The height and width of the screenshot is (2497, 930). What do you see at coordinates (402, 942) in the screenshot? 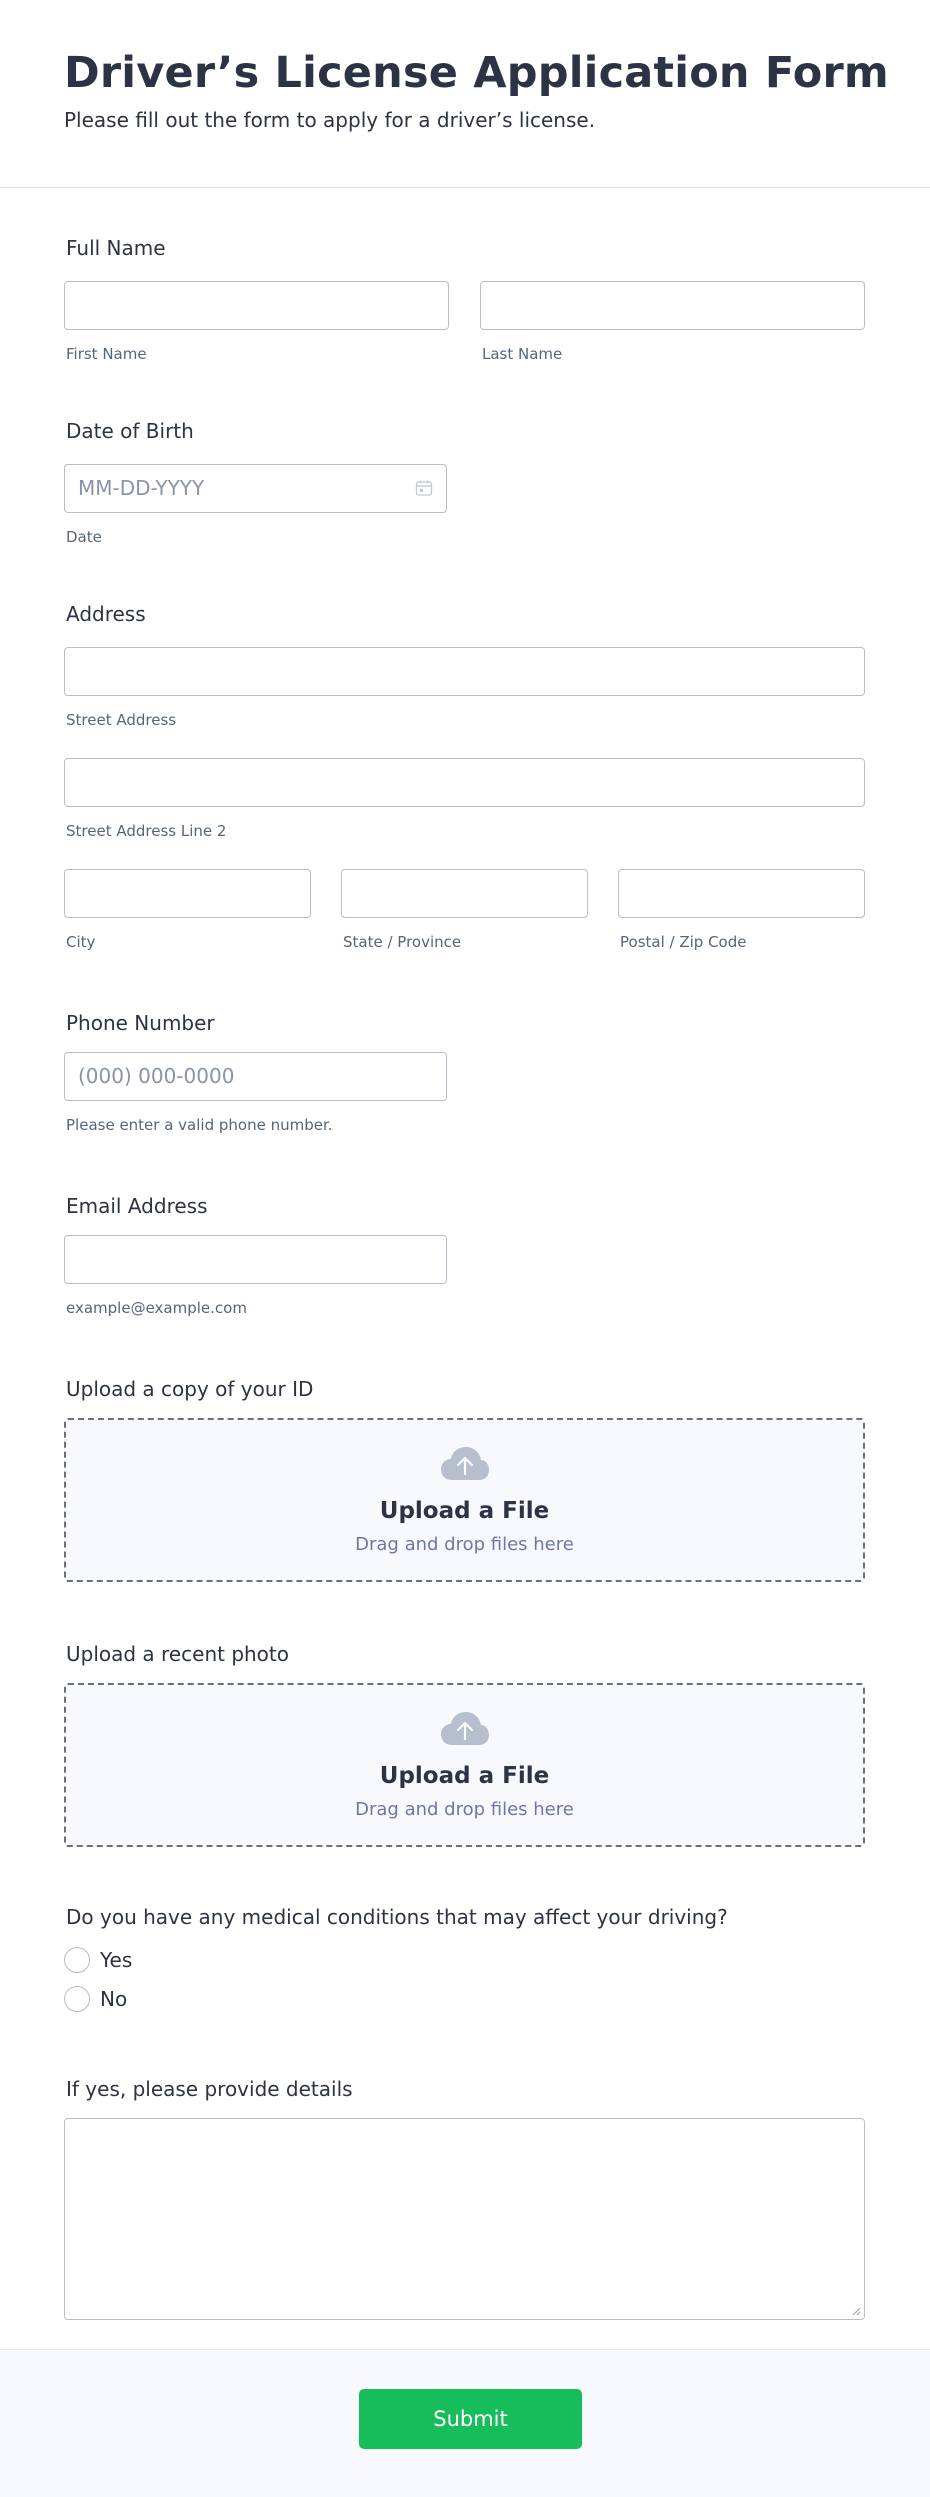
I see `state-sublabel: State / Province` at bounding box center [402, 942].